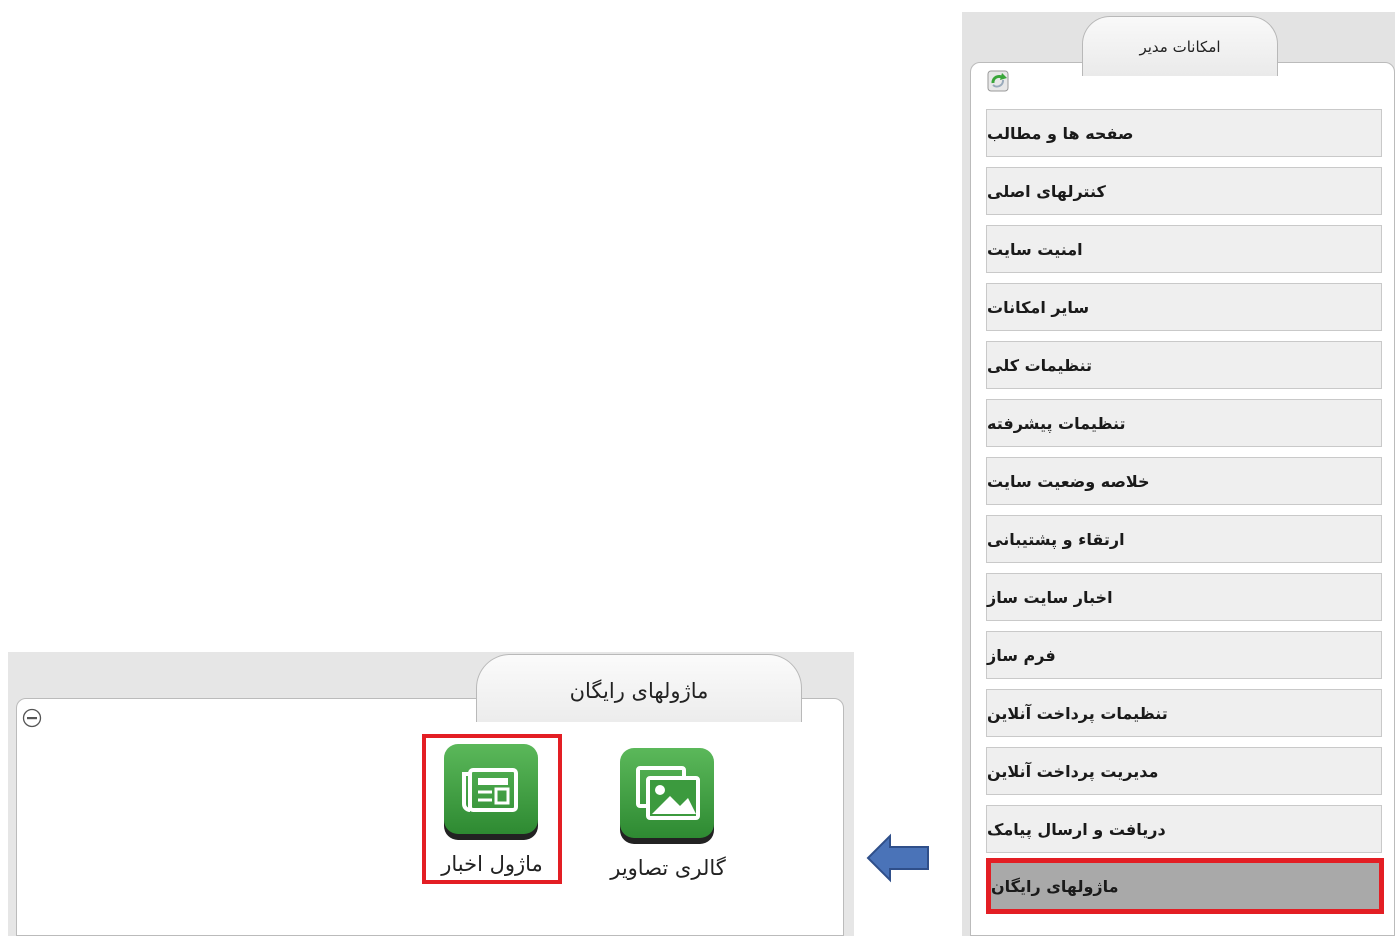 The width and height of the screenshot is (1395, 936). Describe the element at coordinates (1185, 886) in the screenshot. I see `menu-item-free-modules: ماژولهای رایگان` at that location.